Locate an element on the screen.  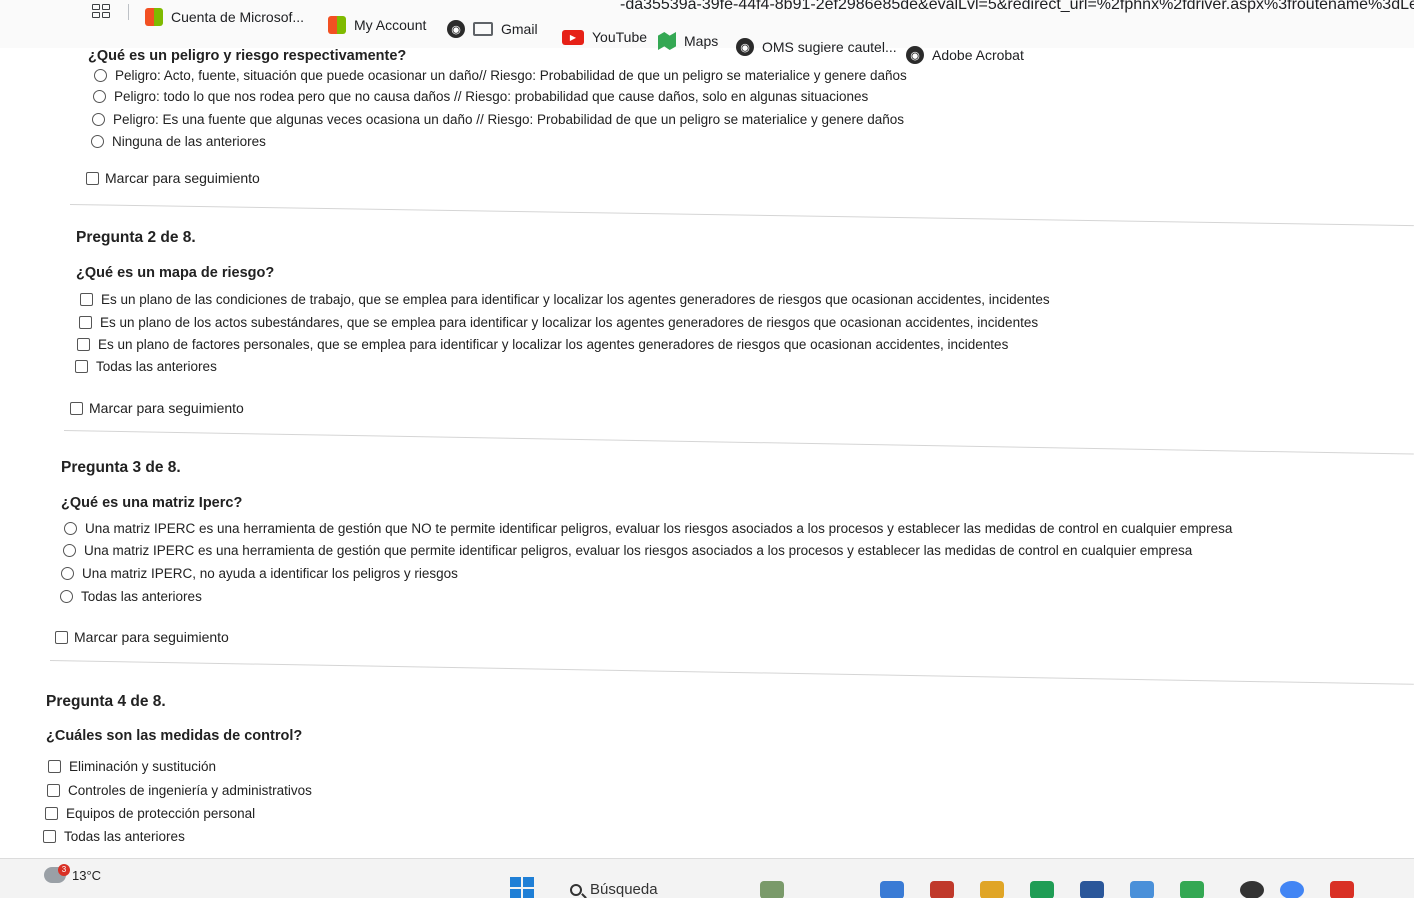
taskbar-search: Búsqueda is located at coordinates (614, 889).